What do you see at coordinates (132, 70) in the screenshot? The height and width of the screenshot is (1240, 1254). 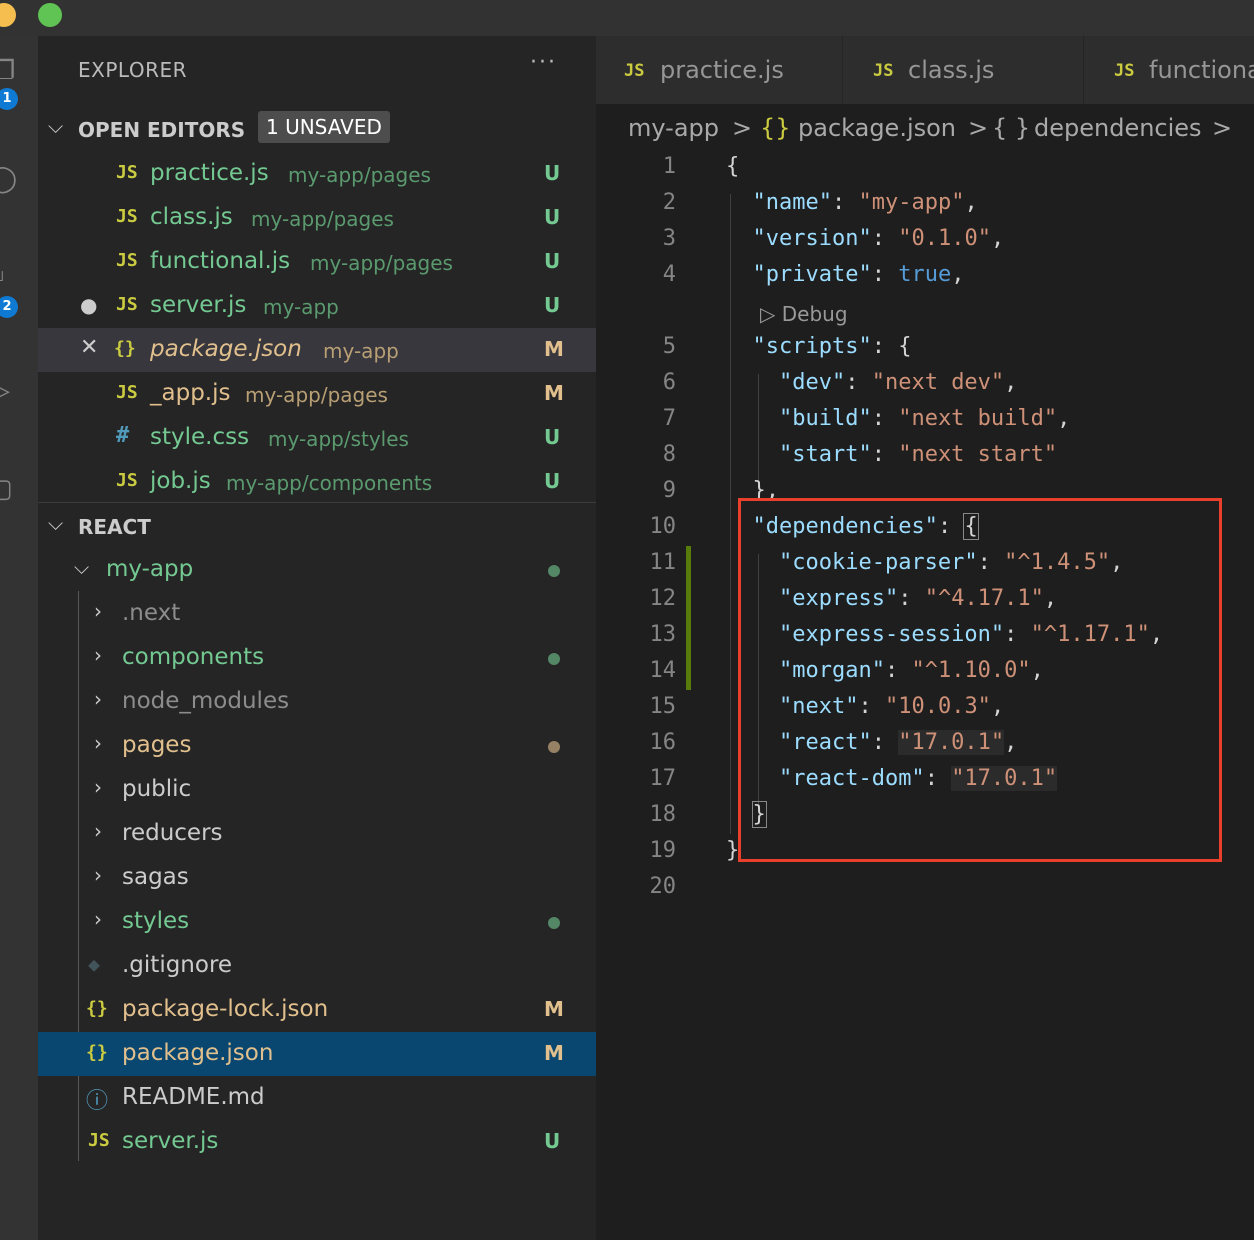 I see `explorer-title: EXPLORER` at bounding box center [132, 70].